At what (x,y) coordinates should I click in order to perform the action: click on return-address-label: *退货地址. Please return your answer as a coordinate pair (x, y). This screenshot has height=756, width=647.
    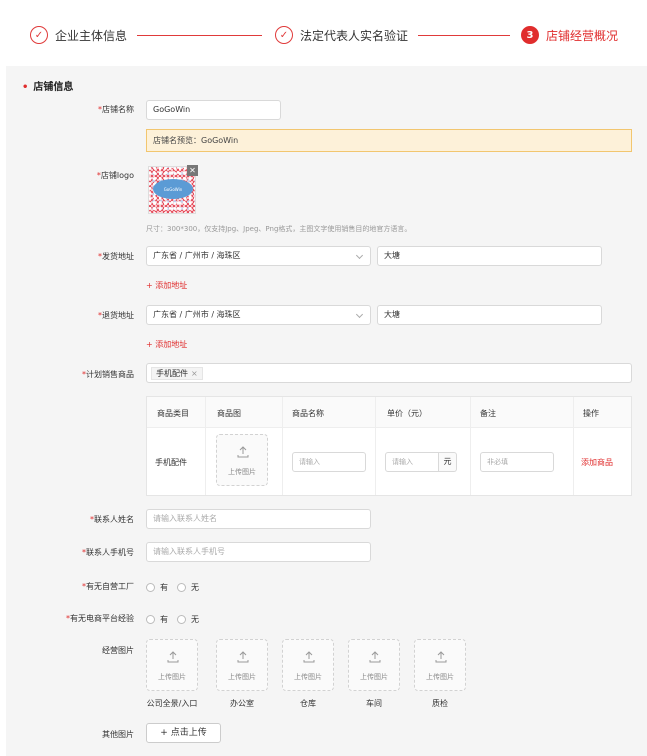
    Looking at the image, I should click on (116, 315).